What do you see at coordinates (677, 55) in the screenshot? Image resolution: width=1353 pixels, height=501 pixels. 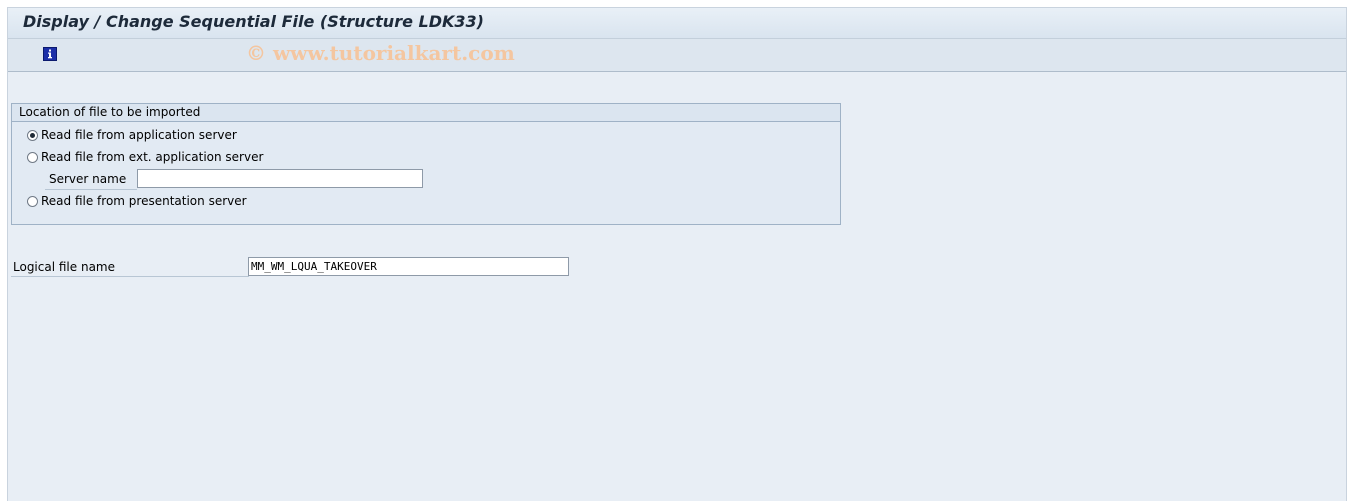 I see `application-toolbar: © www.tutorialkart.com` at bounding box center [677, 55].